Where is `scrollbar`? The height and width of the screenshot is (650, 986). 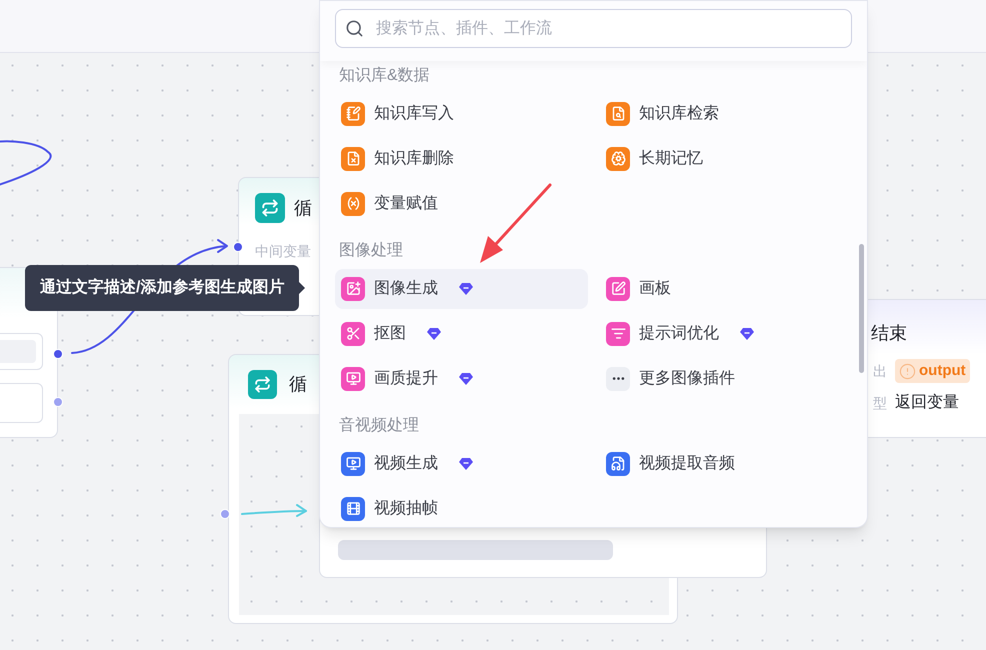 scrollbar is located at coordinates (861, 308).